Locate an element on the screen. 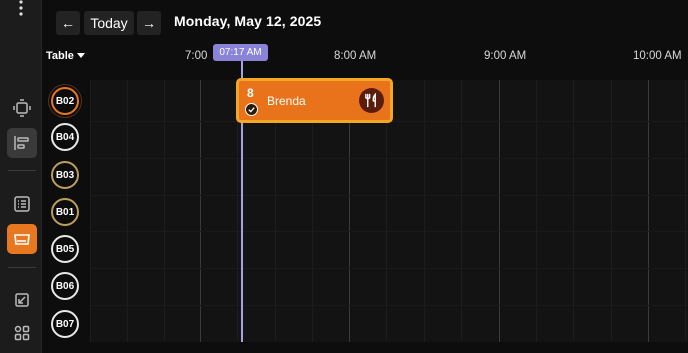 This screenshot has height=353, width=688. time-label: 9:00 AM is located at coordinates (505, 56).